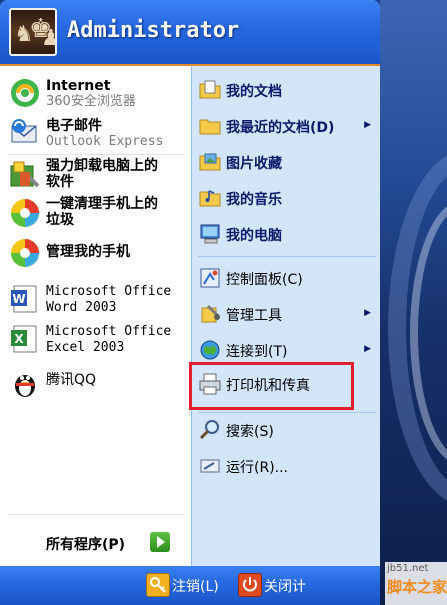 This screenshot has height=605, width=447. Describe the element at coordinates (60, 182) in the screenshot. I see `recent-program-uninstaller-line2: 软件` at that location.